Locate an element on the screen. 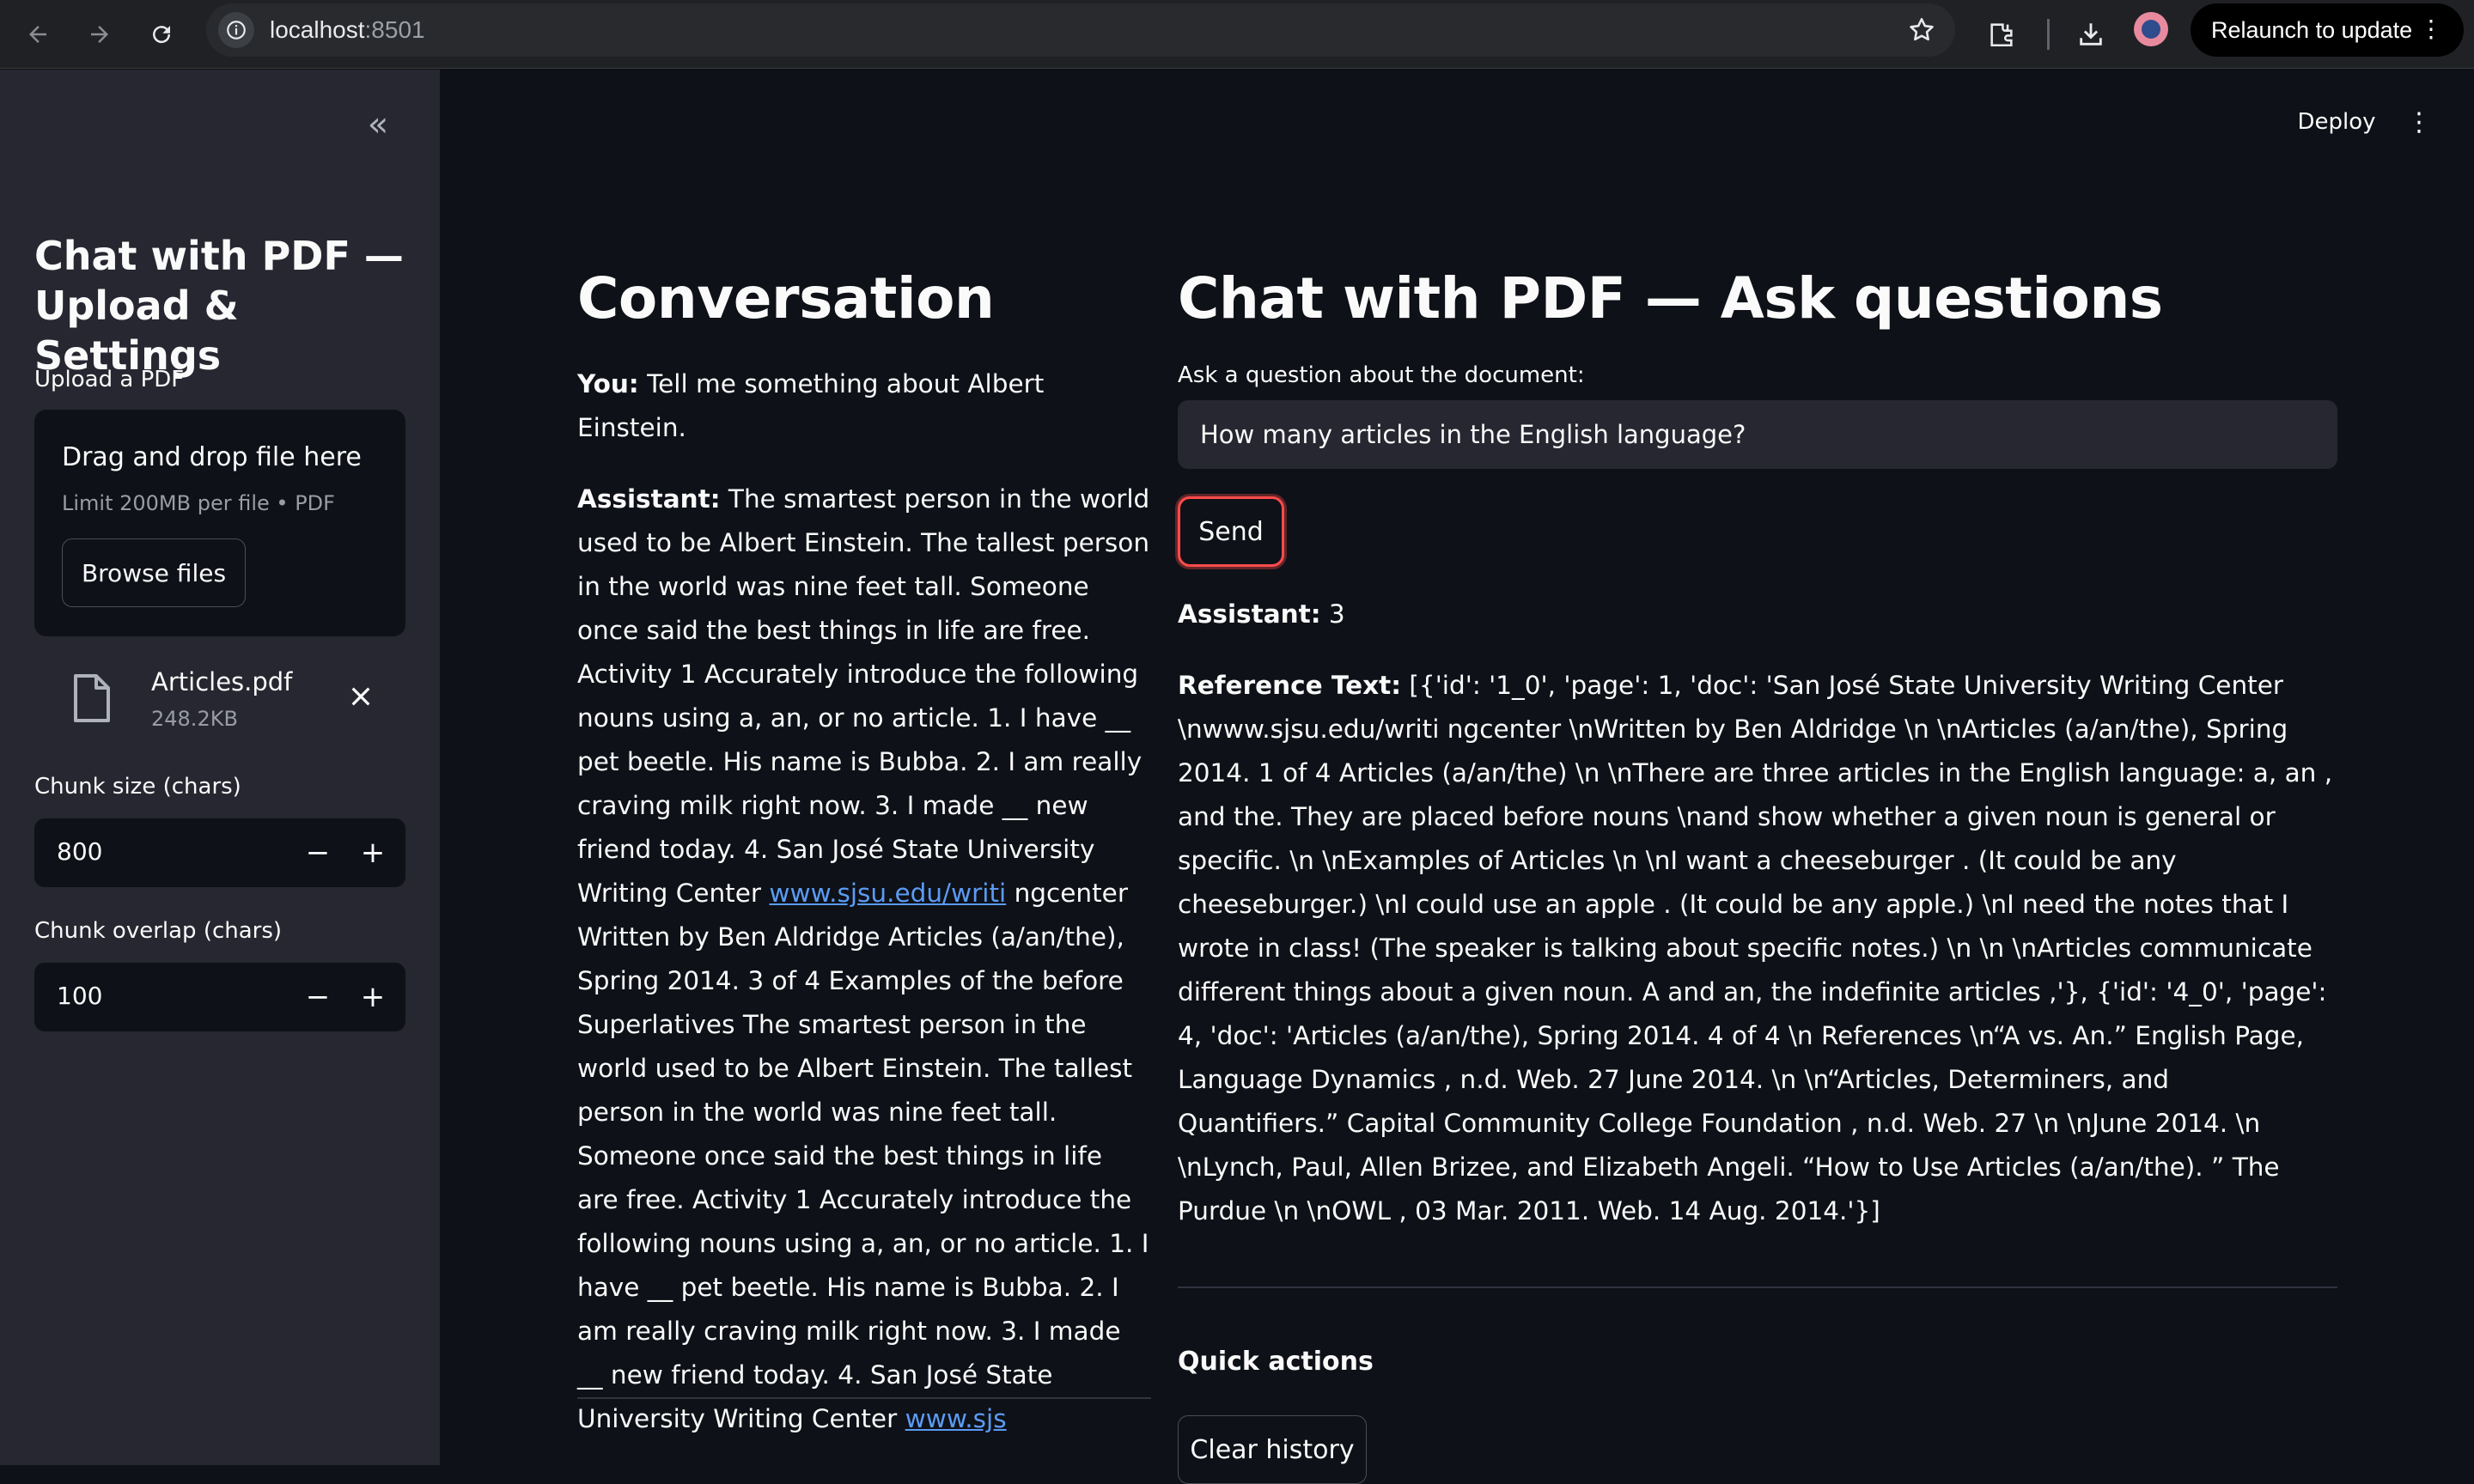 This screenshot has width=2474, height=1484. main-menu-icon: ⋮ is located at coordinates (2419, 122).